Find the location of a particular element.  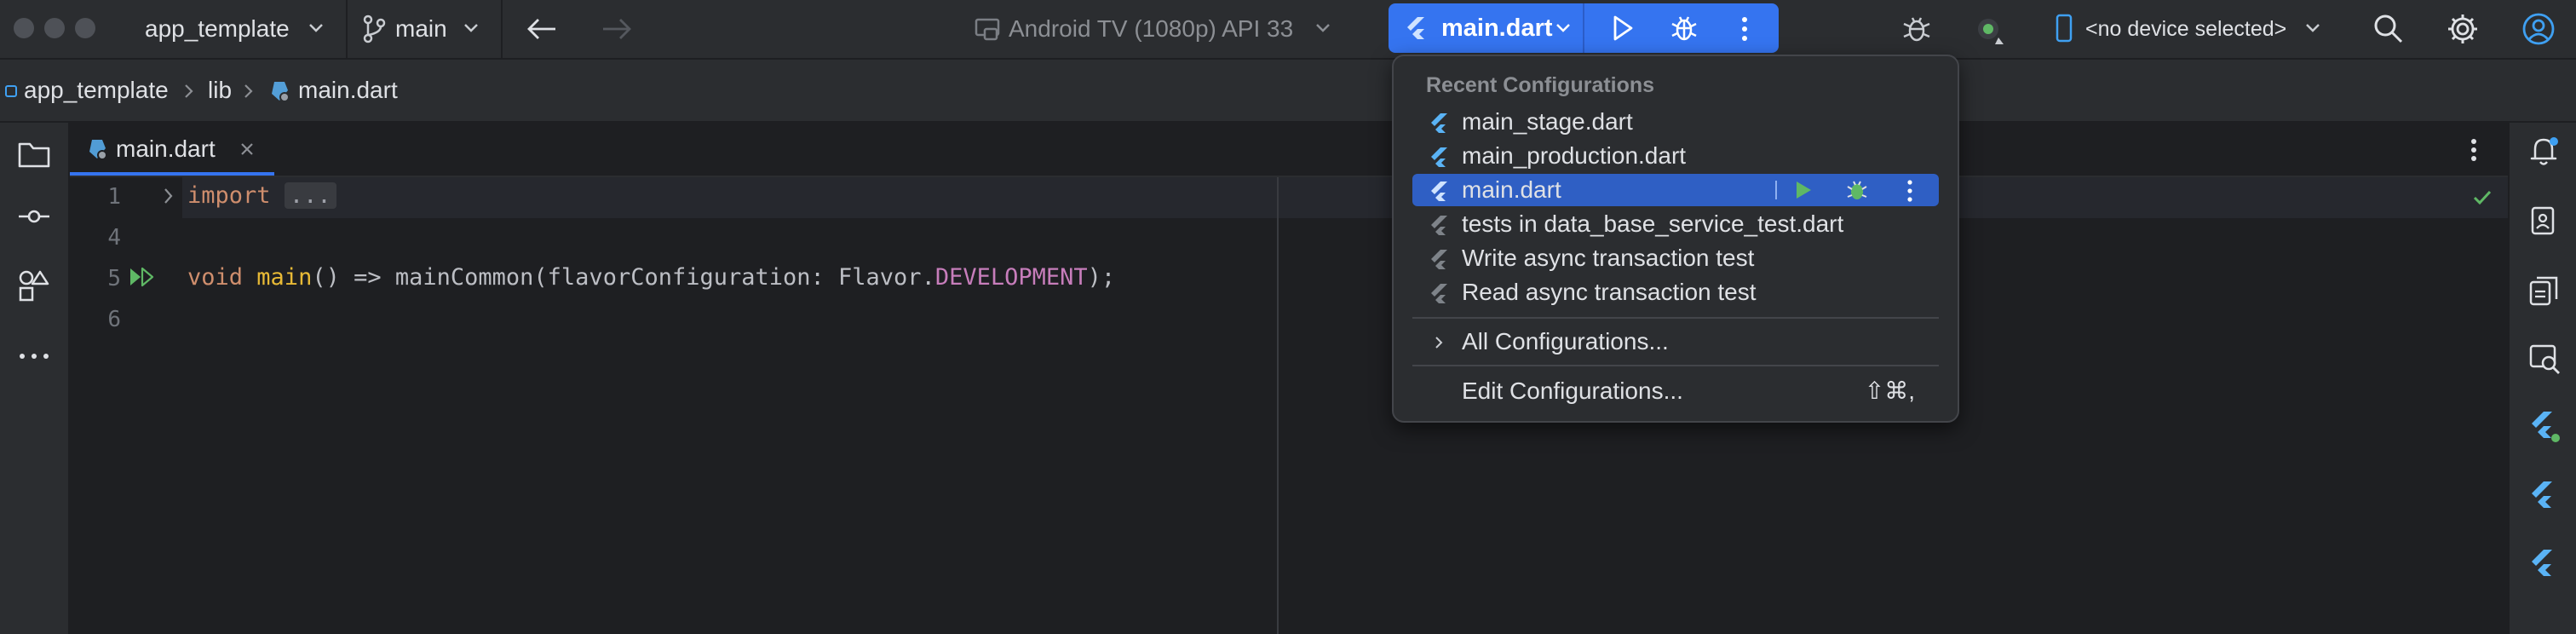

tab-main-dart: main.dart is located at coordinates (172, 149).